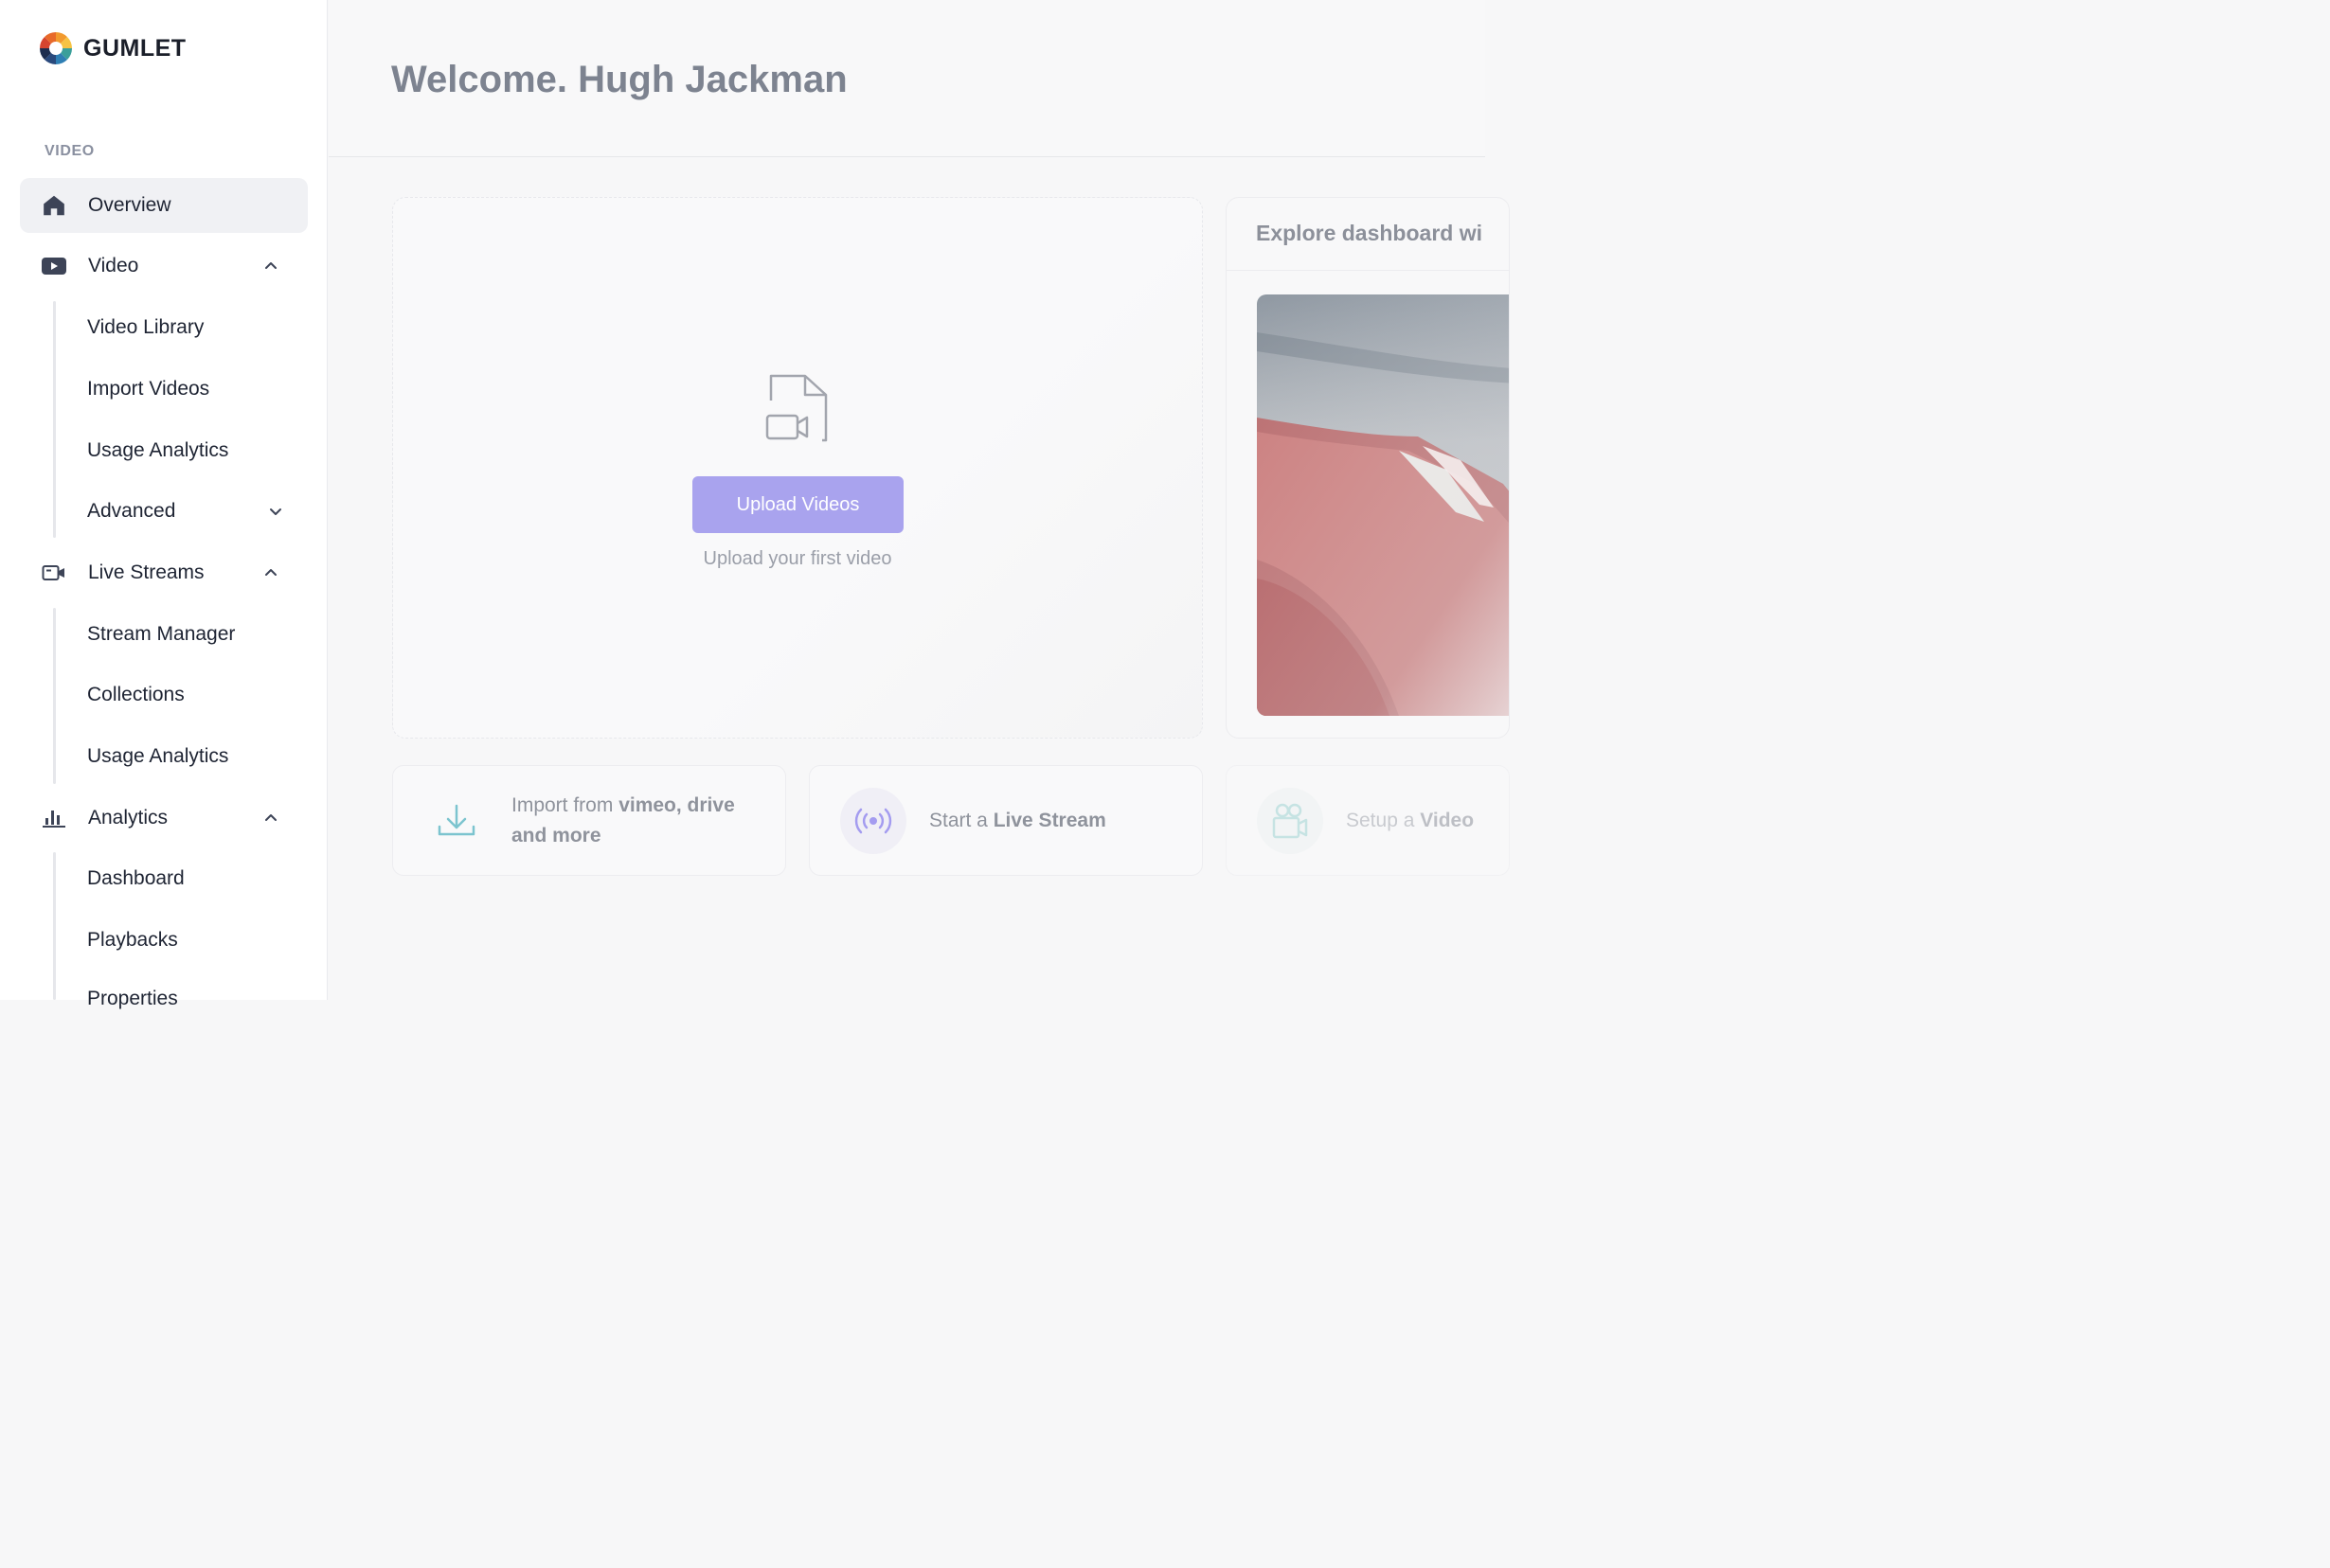 The height and width of the screenshot is (1568, 2330). I want to click on import-tile-label: Import from vimeo, drive and more, so click(623, 820).